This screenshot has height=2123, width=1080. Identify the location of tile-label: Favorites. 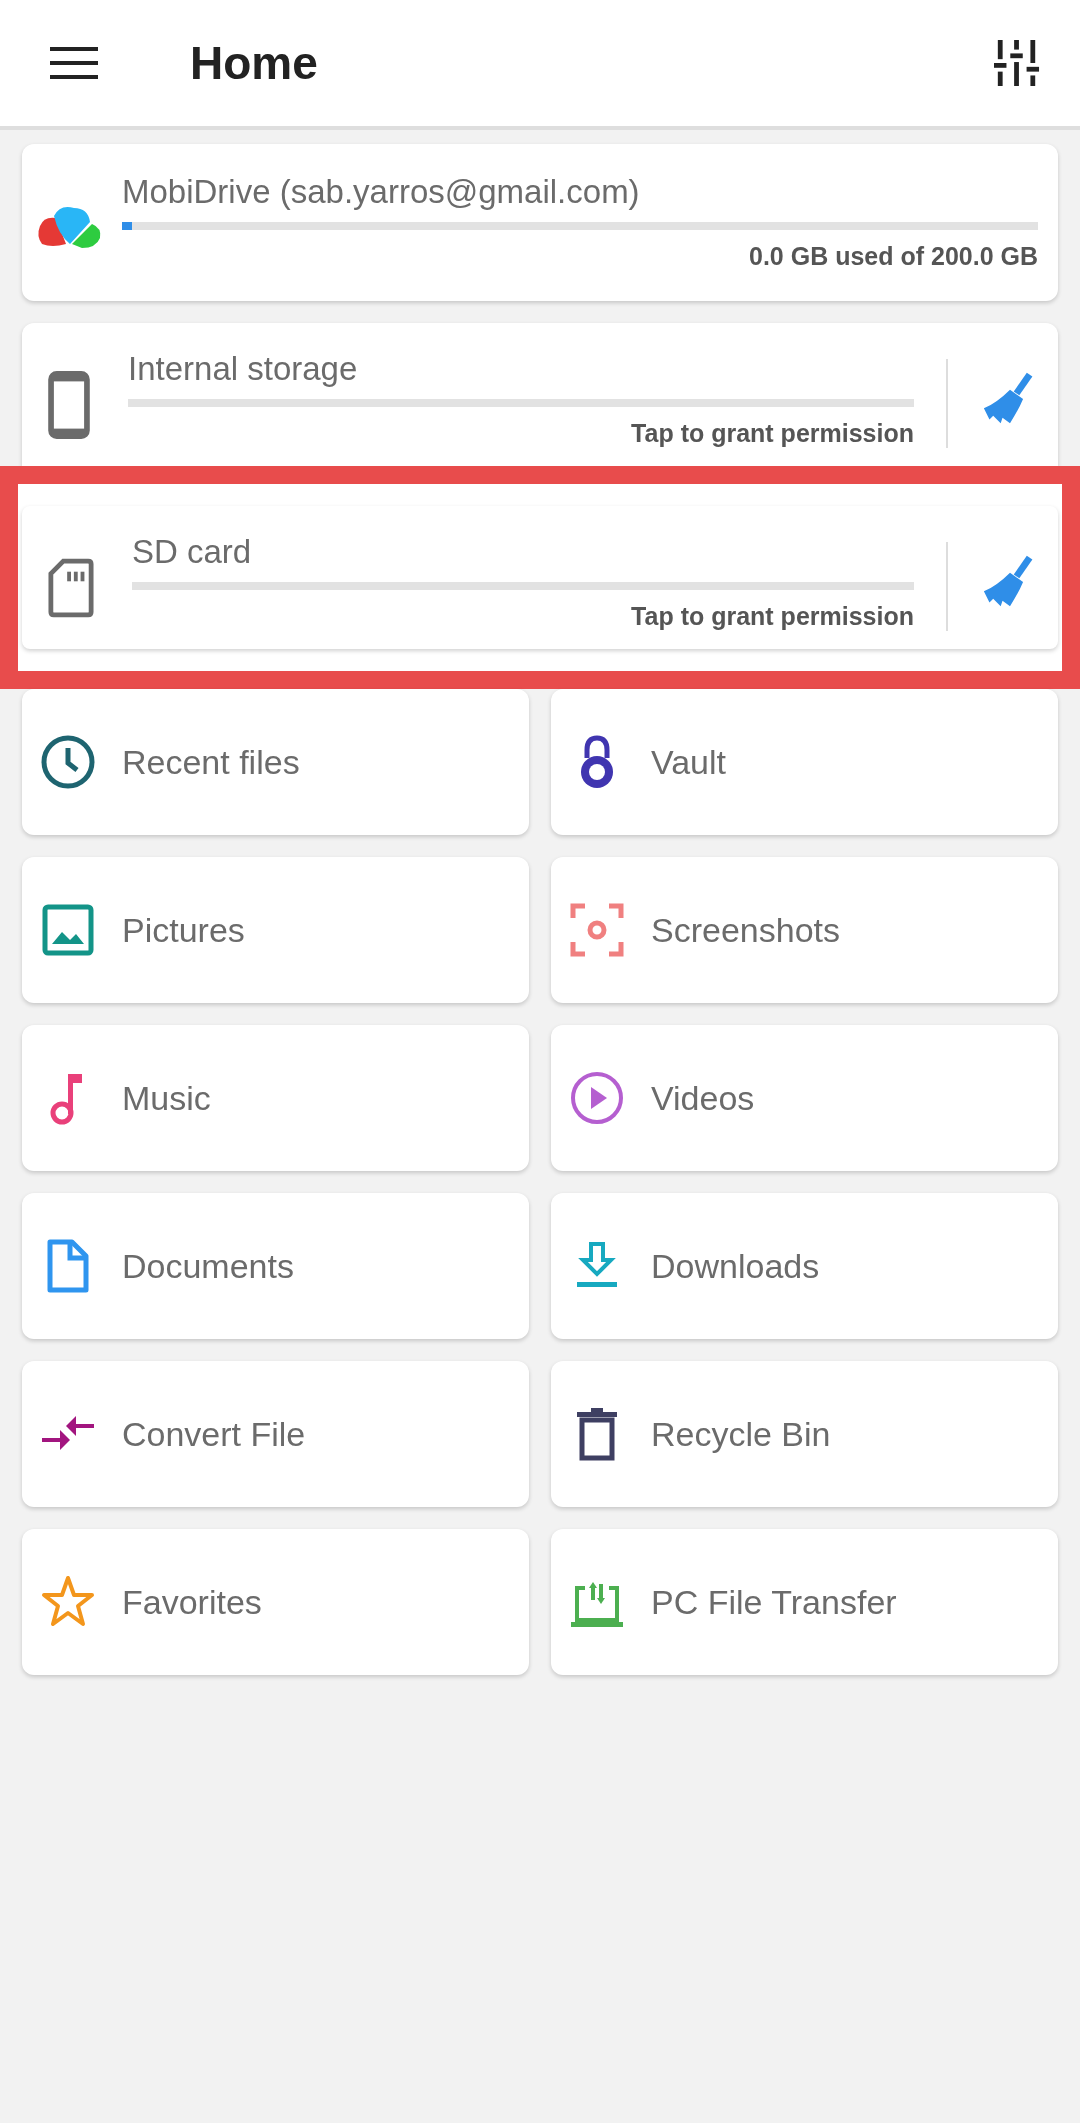
(192, 1602).